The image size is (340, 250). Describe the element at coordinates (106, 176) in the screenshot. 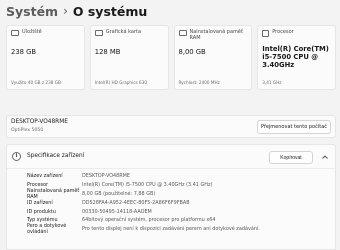

I see `spec-value: DESKTOP-VO48RME` at that location.